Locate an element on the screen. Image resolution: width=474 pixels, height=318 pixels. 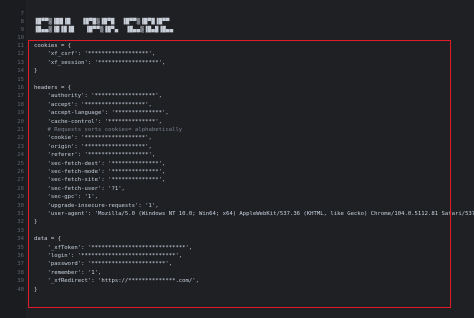
line-number: 32 is located at coordinates (20, 222).